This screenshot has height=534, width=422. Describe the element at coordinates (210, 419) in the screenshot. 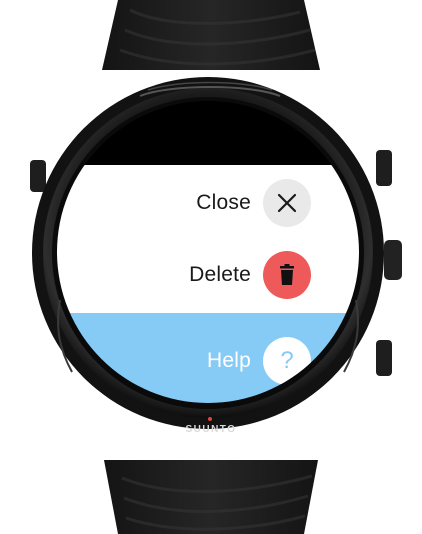

I see `brand-accent-dot` at that location.